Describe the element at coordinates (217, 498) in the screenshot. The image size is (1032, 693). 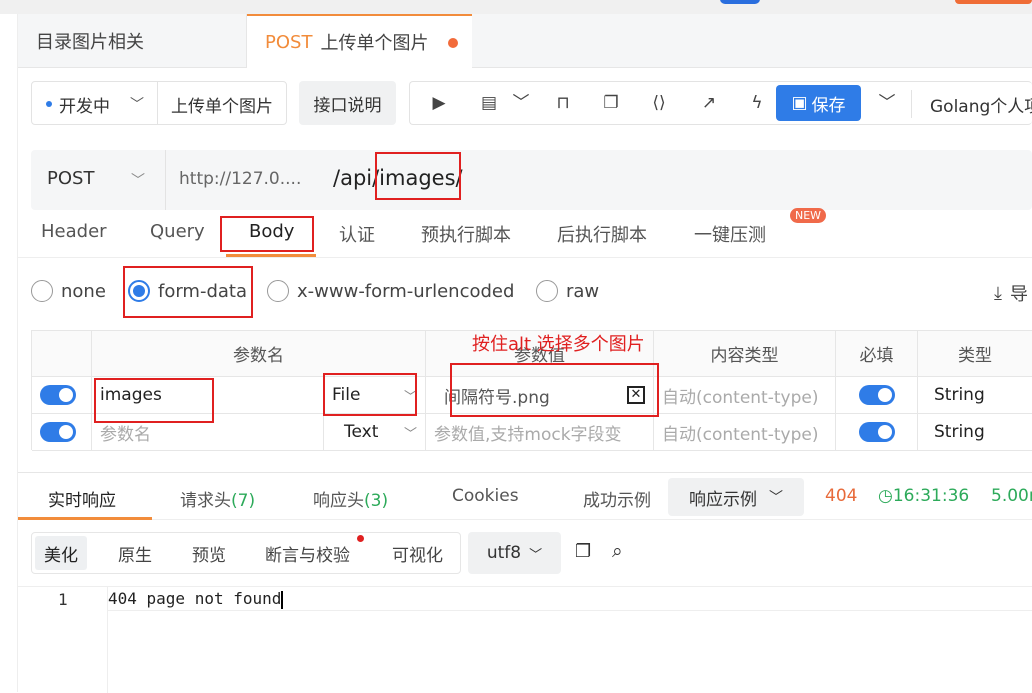
I see `tab-request-headers: 请求头(7)` at that location.